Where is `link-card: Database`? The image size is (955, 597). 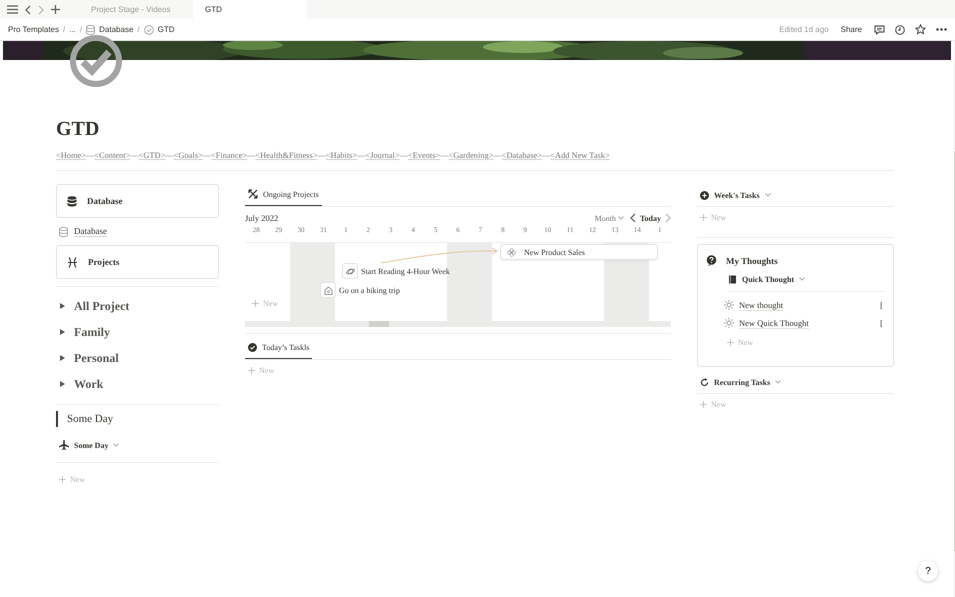 link-card: Database is located at coordinates (137, 201).